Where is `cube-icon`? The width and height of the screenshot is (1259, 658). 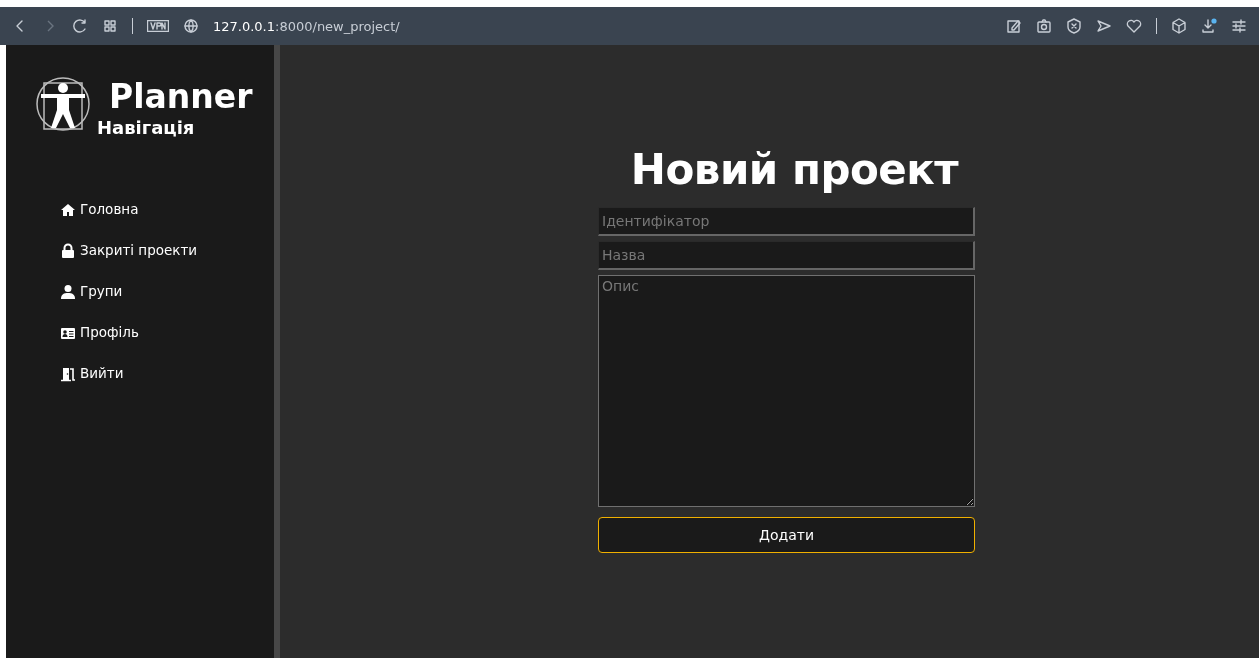
cube-icon is located at coordinates (1179, 26).